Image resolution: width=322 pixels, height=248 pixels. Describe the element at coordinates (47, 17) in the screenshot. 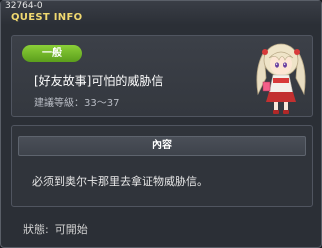

I see `window-title: QUEST INFO` at that location.